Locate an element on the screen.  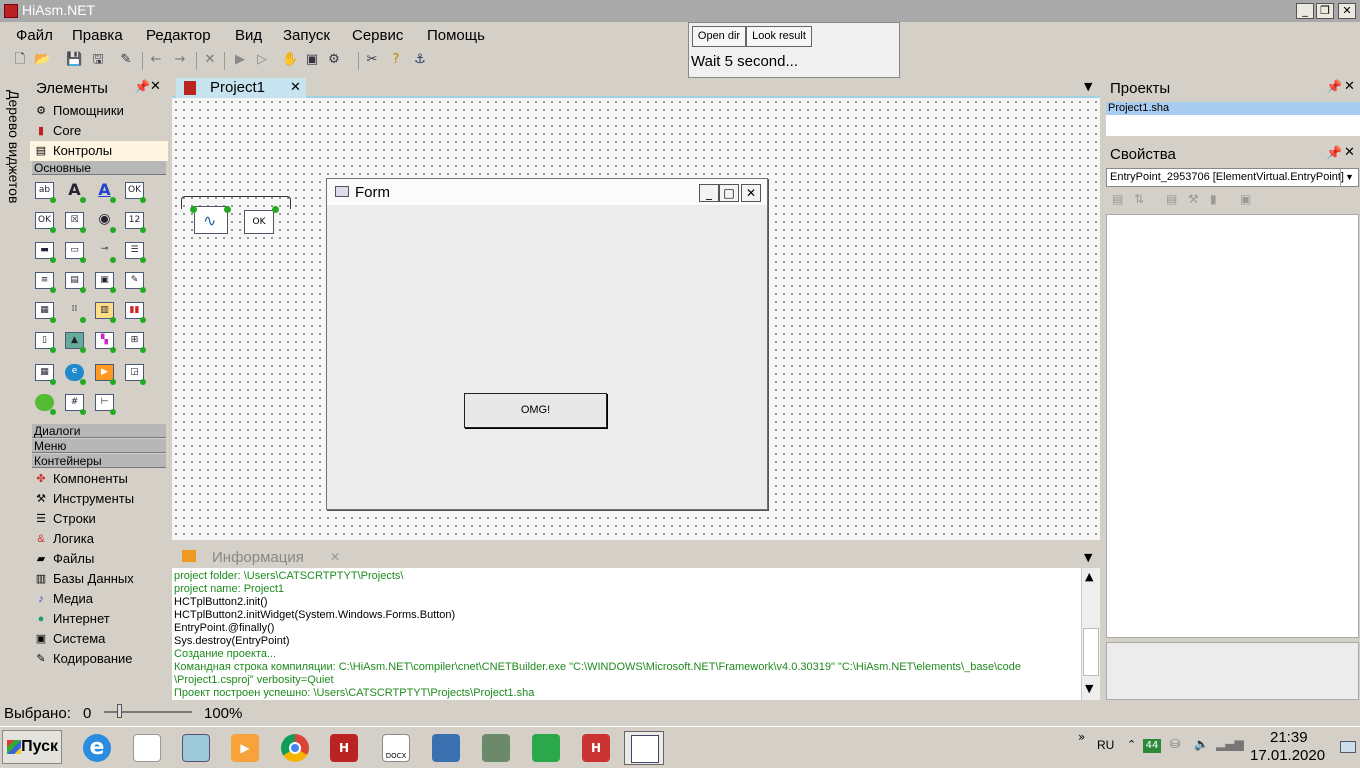
media-player-icon: ▶ is located at coordinates (105, 374).